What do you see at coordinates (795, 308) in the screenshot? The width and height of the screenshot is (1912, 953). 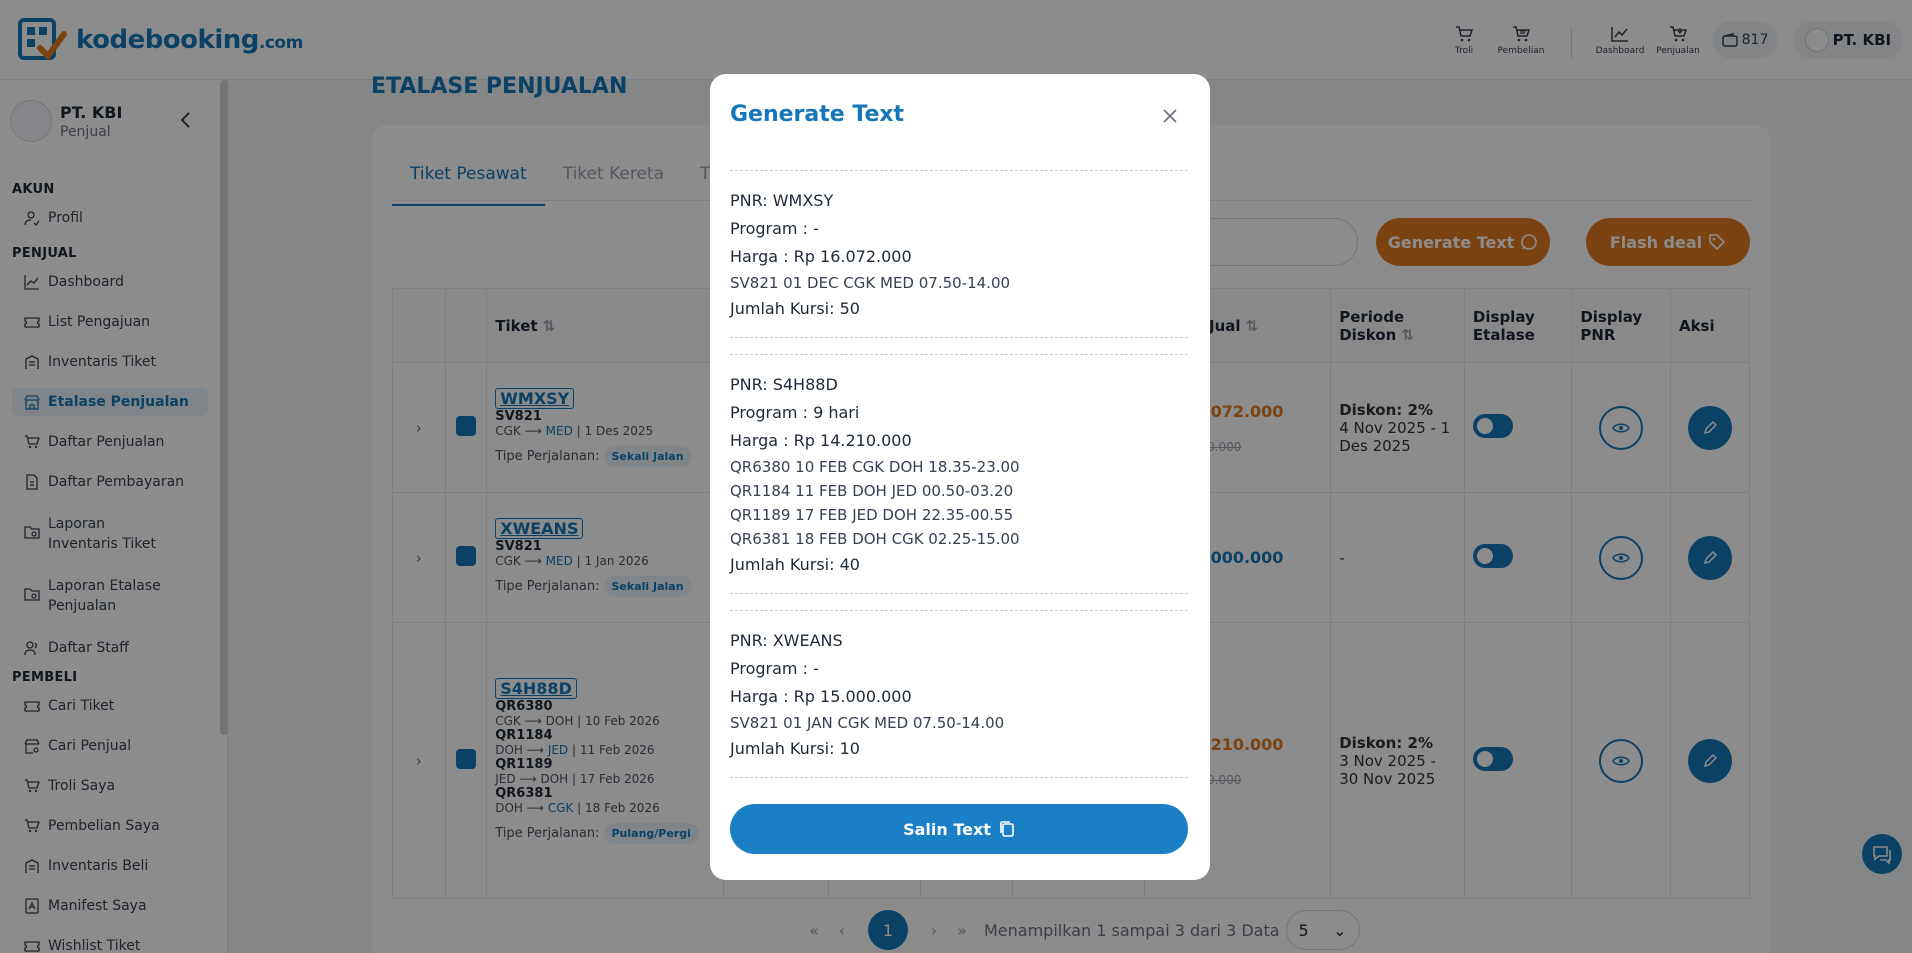 I see `entry-kursi: Jumlah Kursi: 50` at bounding box center [795, 308].